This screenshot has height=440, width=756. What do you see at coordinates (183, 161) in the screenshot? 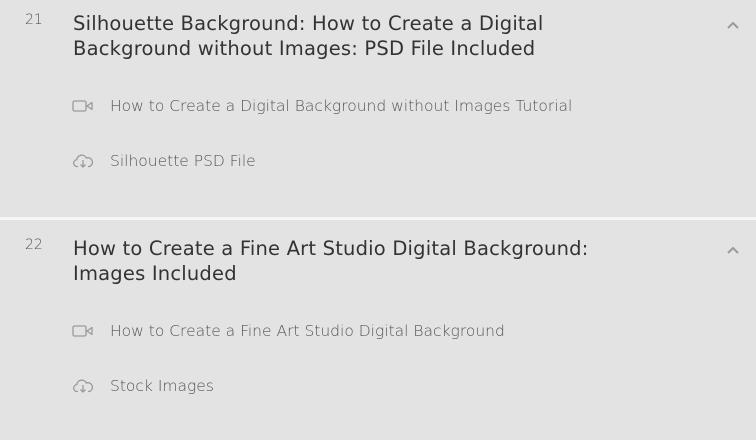
I see `lesson-item-label: Silhouette PSD File` at bounding box center [183, 161].